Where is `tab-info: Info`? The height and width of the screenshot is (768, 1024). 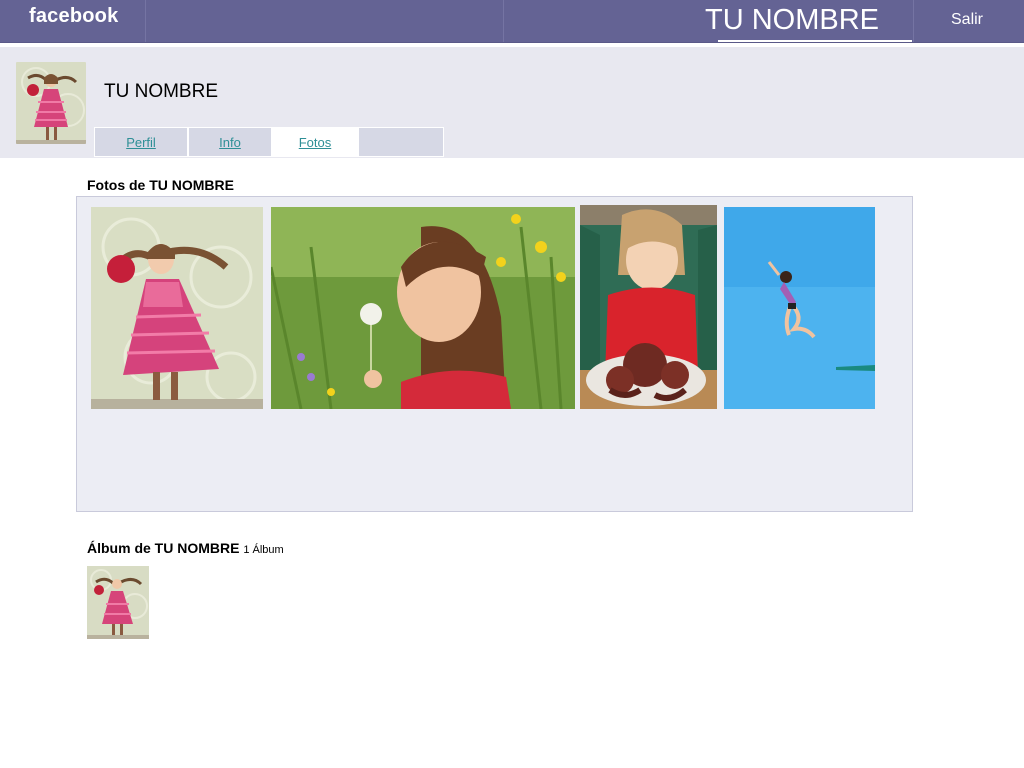 tab-info: Info is located at coordinates (230, 142).